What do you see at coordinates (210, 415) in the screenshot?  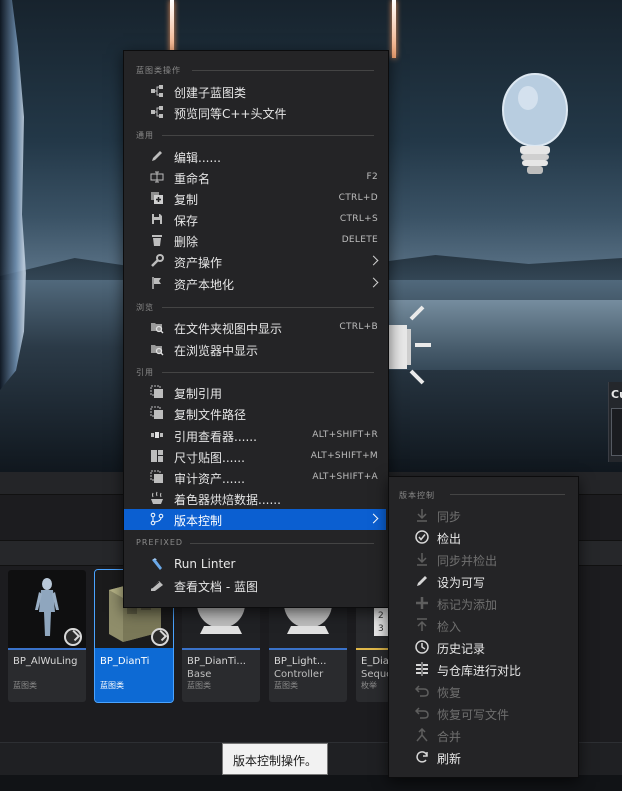 I see `menu-item-label: 复制文件路径` at bounding box center [210, 415].